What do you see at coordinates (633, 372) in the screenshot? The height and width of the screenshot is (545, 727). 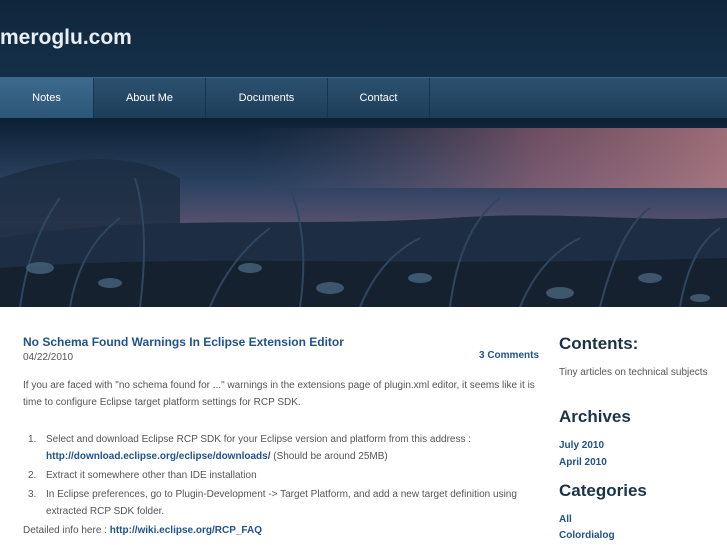 I see `contents-text: Tiny articles on technical subjects` at bounding box center [633, 372].